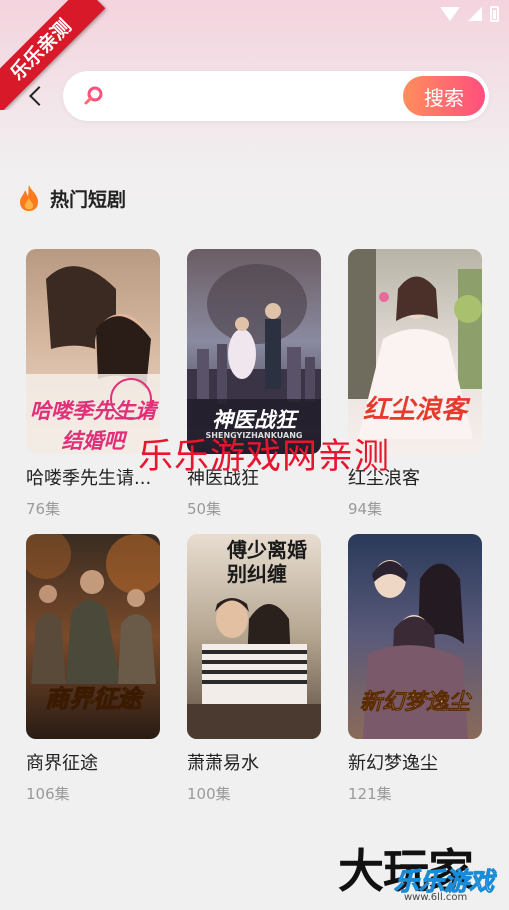 Image resolution: width=509 pixels, height=910 pixels. I want to click on fire-icon, so click(29, 198).